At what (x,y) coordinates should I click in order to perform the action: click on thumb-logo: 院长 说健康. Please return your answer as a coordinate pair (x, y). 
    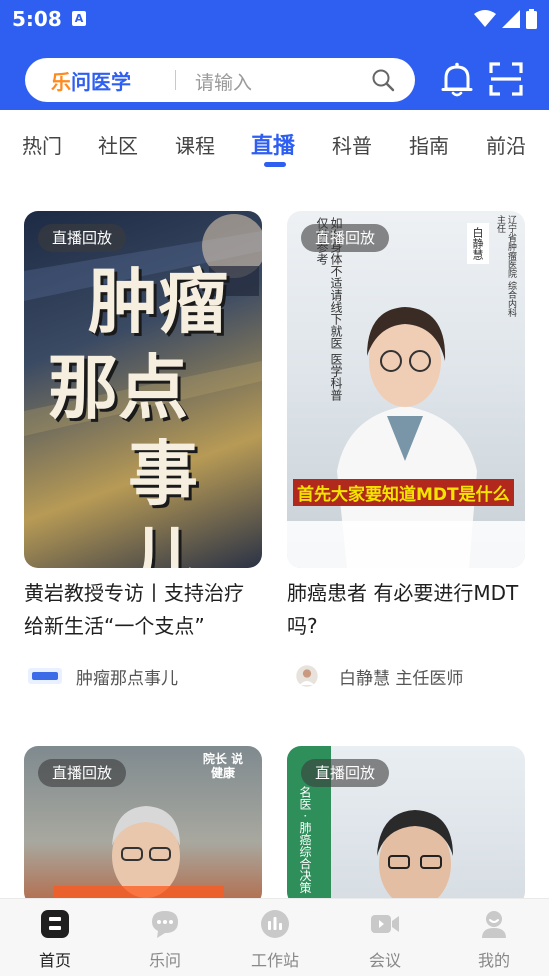
    Looking at the image, I should click on (223, 766).